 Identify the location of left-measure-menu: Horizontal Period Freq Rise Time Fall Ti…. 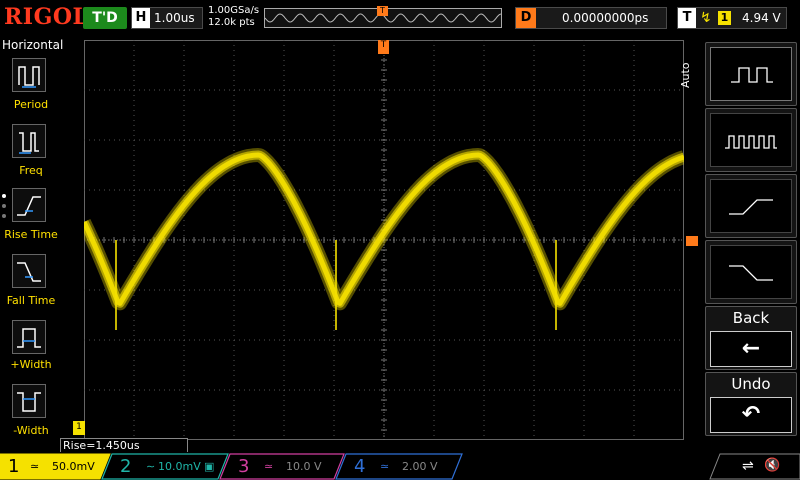
(32, 238).